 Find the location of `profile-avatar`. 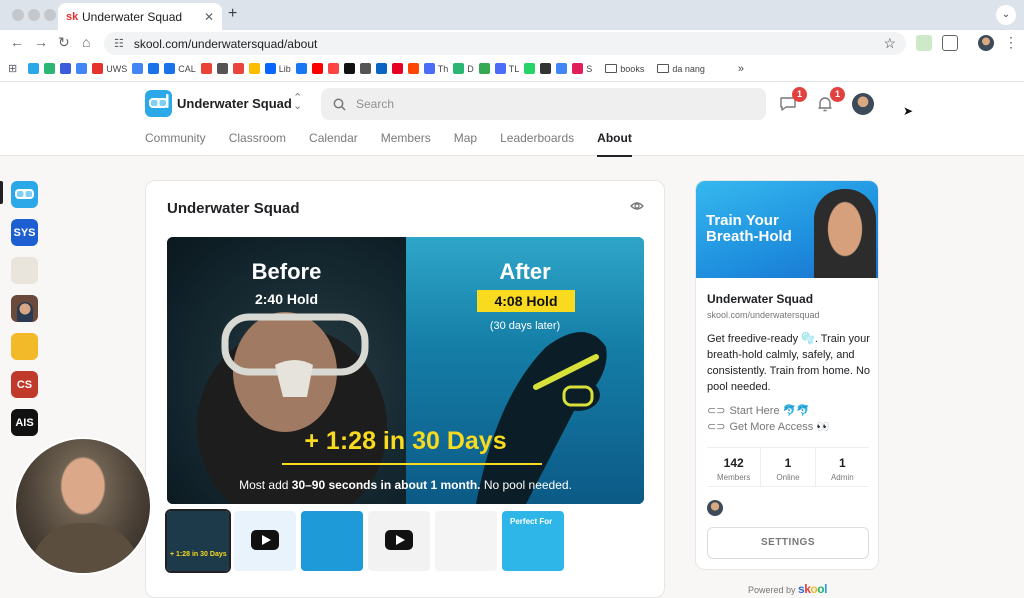

profile-avatar is located at coordinates (986, 43).